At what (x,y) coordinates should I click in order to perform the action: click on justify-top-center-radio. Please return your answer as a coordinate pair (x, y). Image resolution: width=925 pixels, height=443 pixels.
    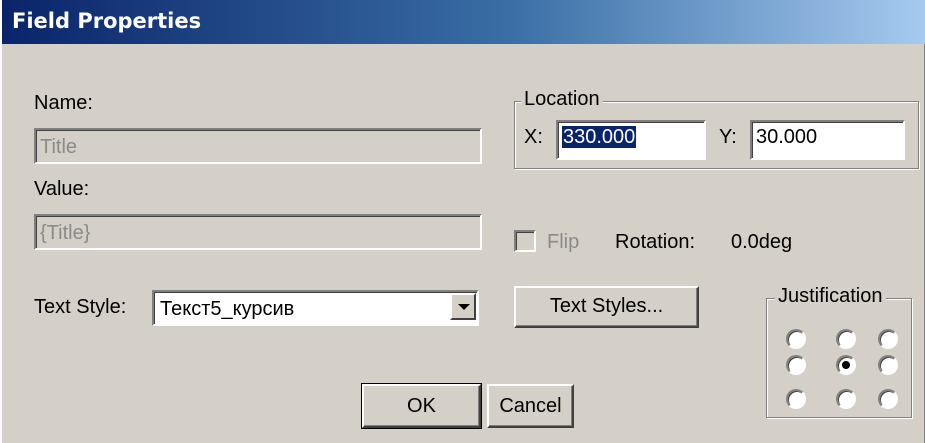
    Looking at the image, I should click on (846, 339).